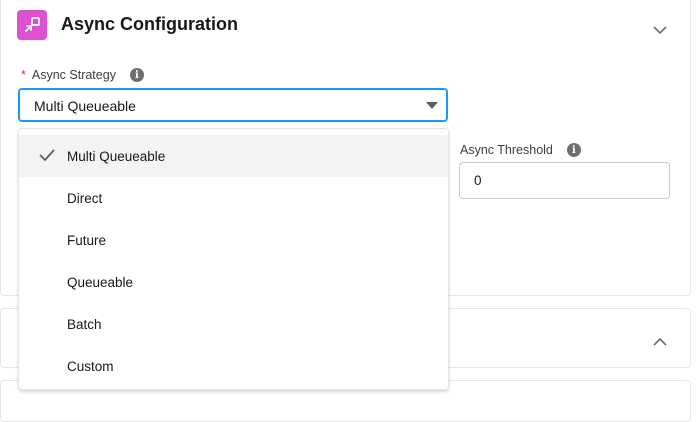  Describe the element at coordinates (47, 155) in the screenshot. I see `check-icon` at that location.